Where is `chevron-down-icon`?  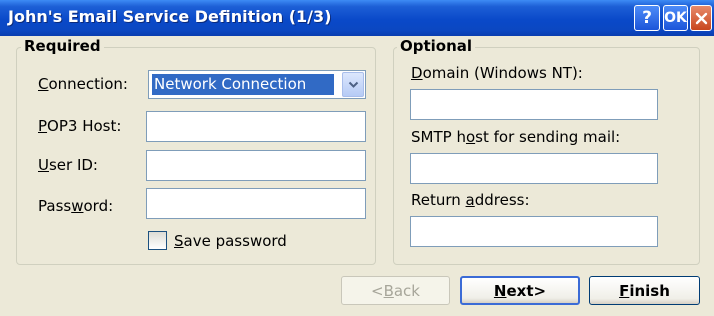 chevron-down-icon is located at coordinates (353, 84).